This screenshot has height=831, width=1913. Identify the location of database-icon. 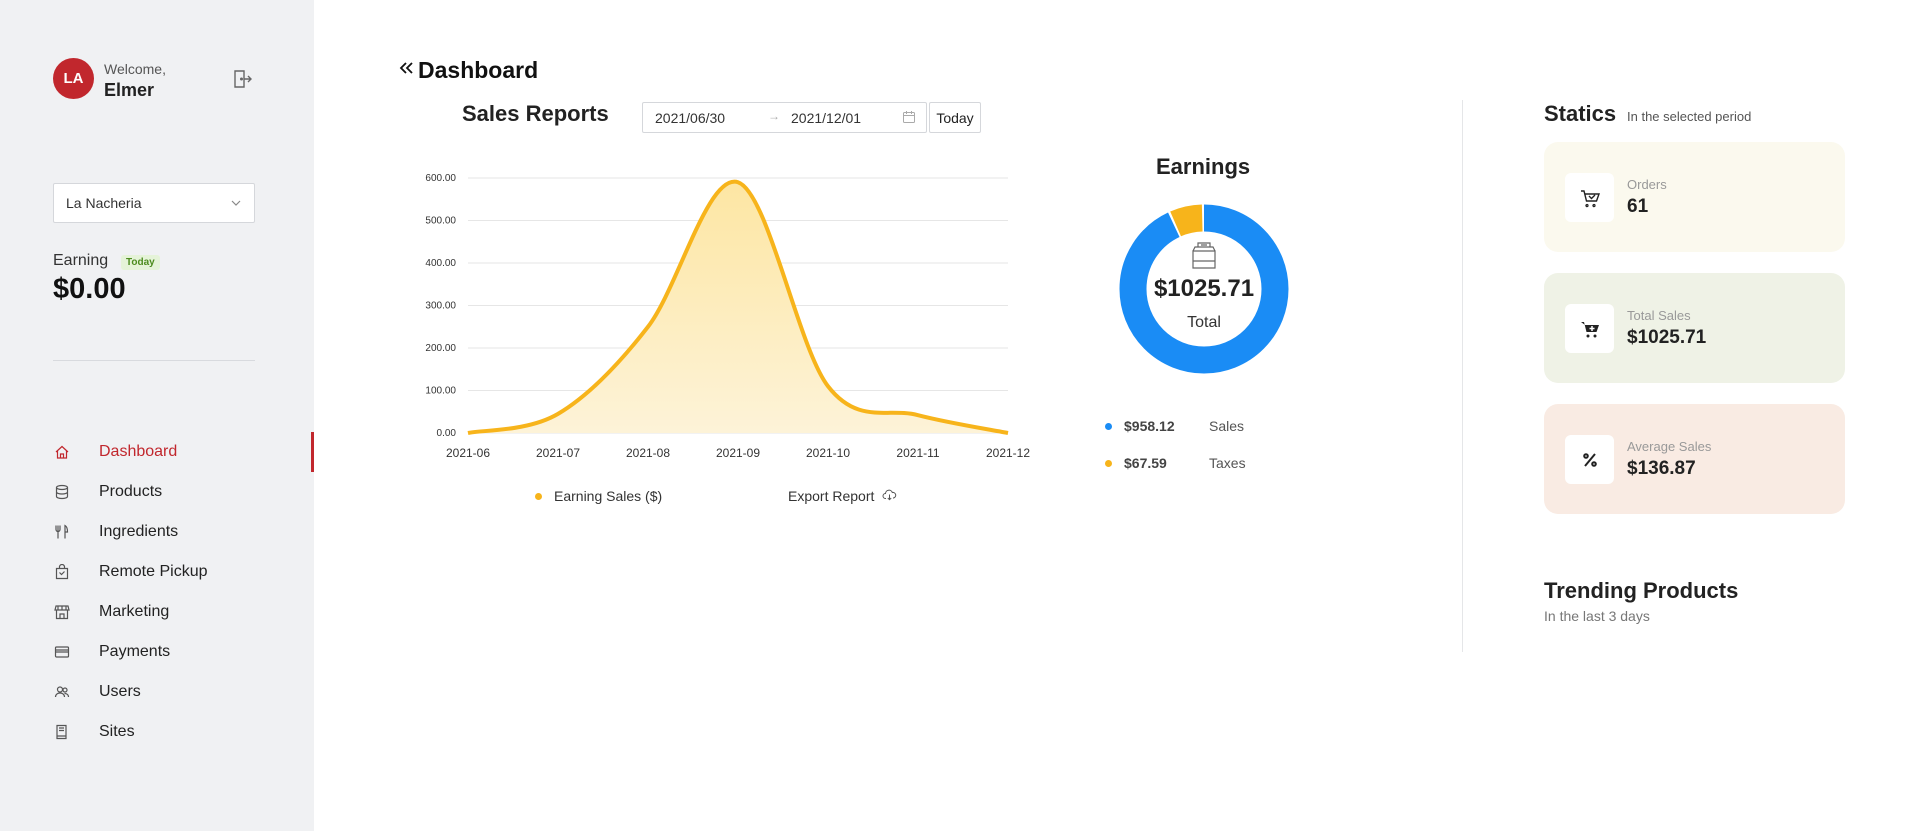
(62, 492).